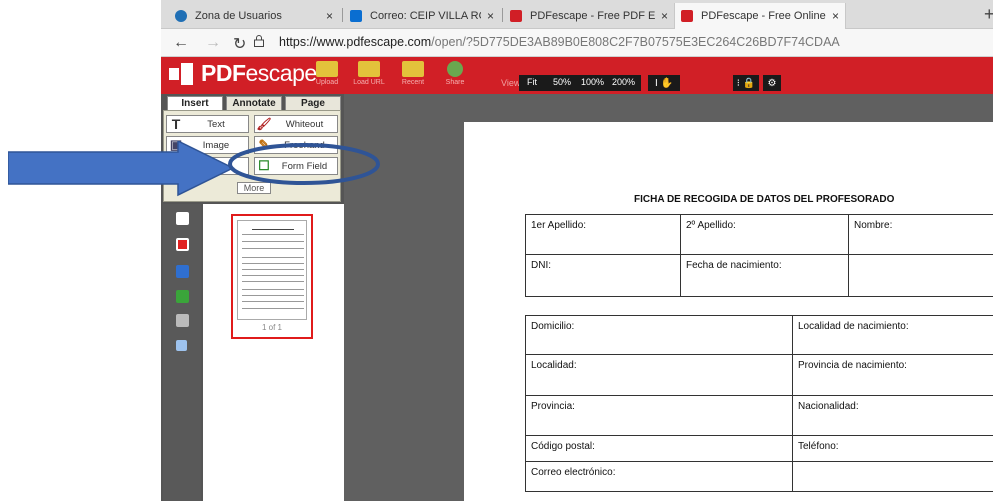  I want to click on tool-label: Text, so click(216, 124).